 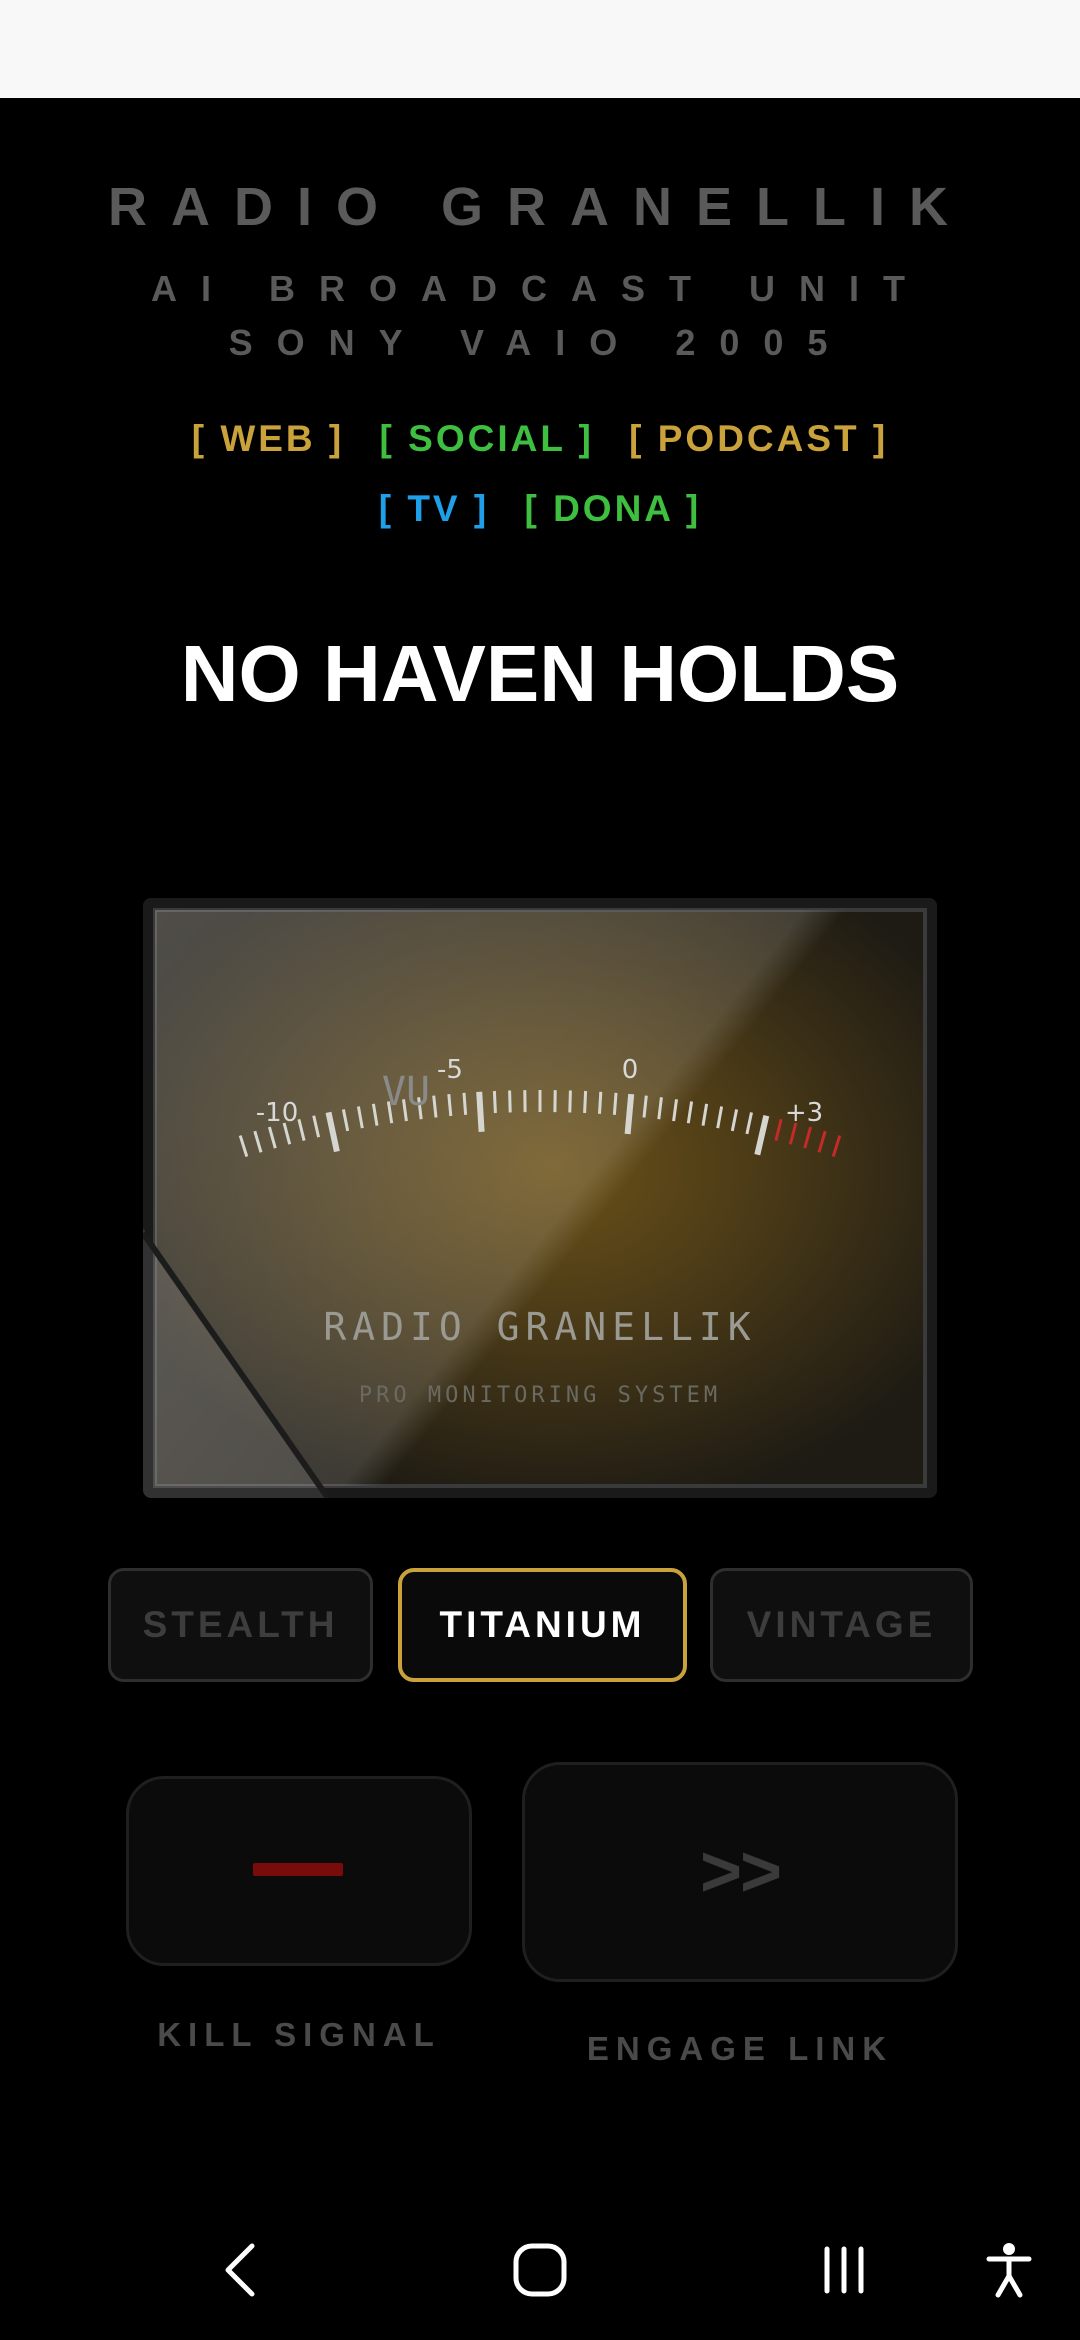 What do you see at coordinates (240, 1625) in the screenshot?
I see `mode-stealth-button: STEALTH` at bounding box center [240, 1625].